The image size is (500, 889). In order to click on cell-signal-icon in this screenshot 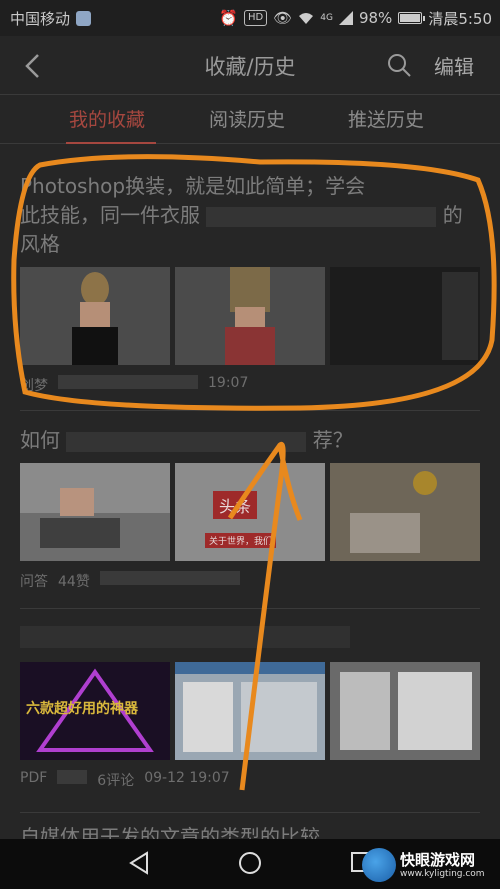, I will do `click(345, 18)`.